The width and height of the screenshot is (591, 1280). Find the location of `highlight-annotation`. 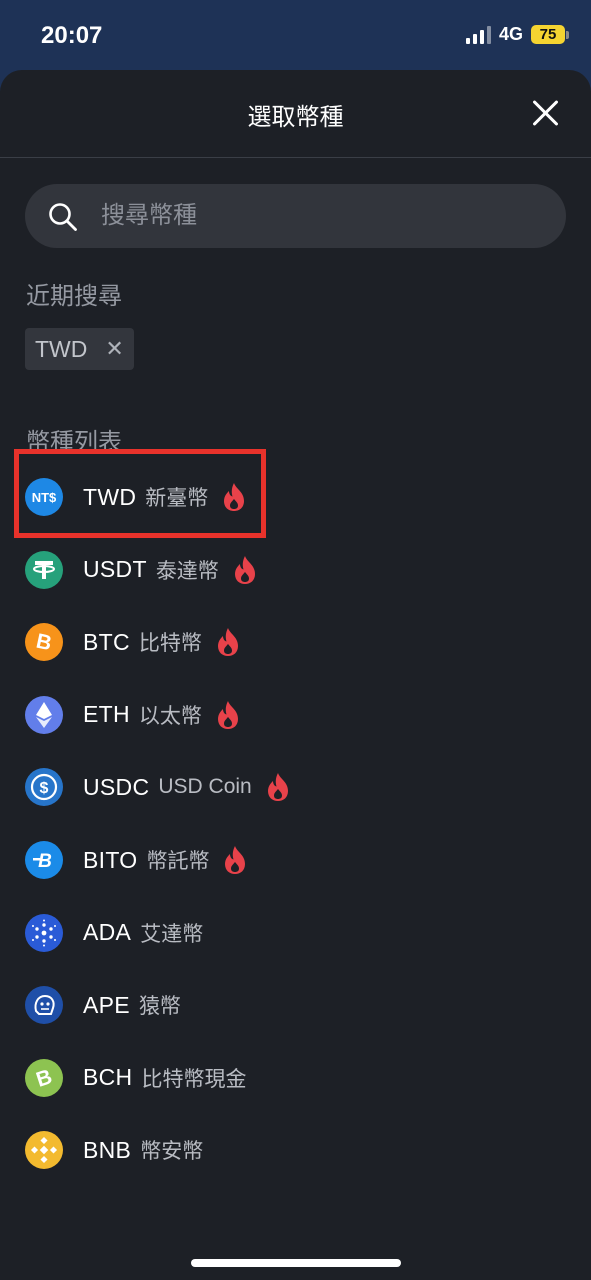

highlight-annotation is located at coordinates (140, 493).